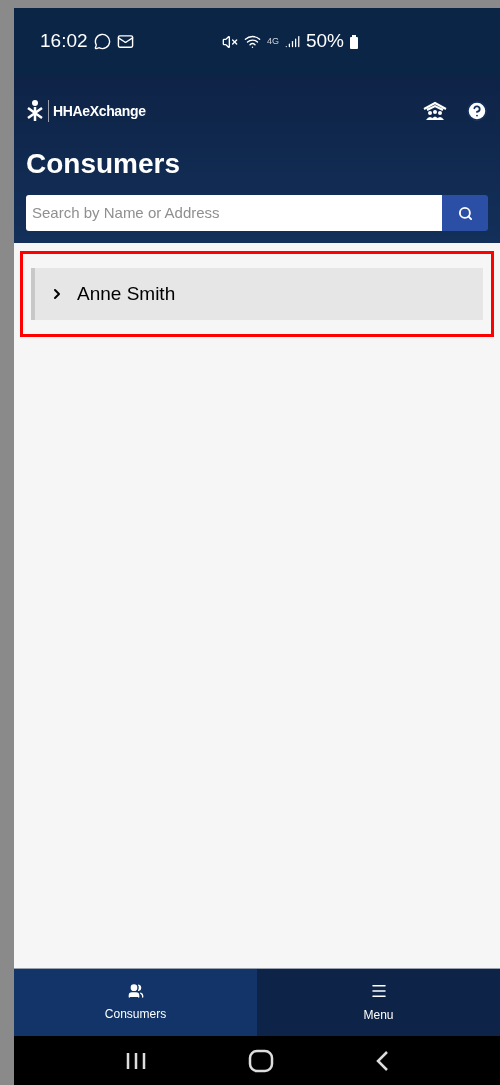 This screenshot has height=1085, width=500. I want to click on back-icon, so click(382, 1060).